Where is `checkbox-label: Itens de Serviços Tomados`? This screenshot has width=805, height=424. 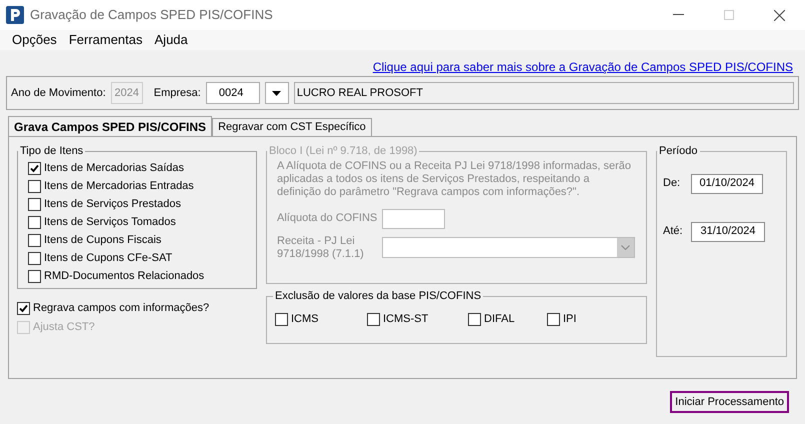 checkbox-label: Itens de Serviços Tomados is located at coordinates (110, 222).